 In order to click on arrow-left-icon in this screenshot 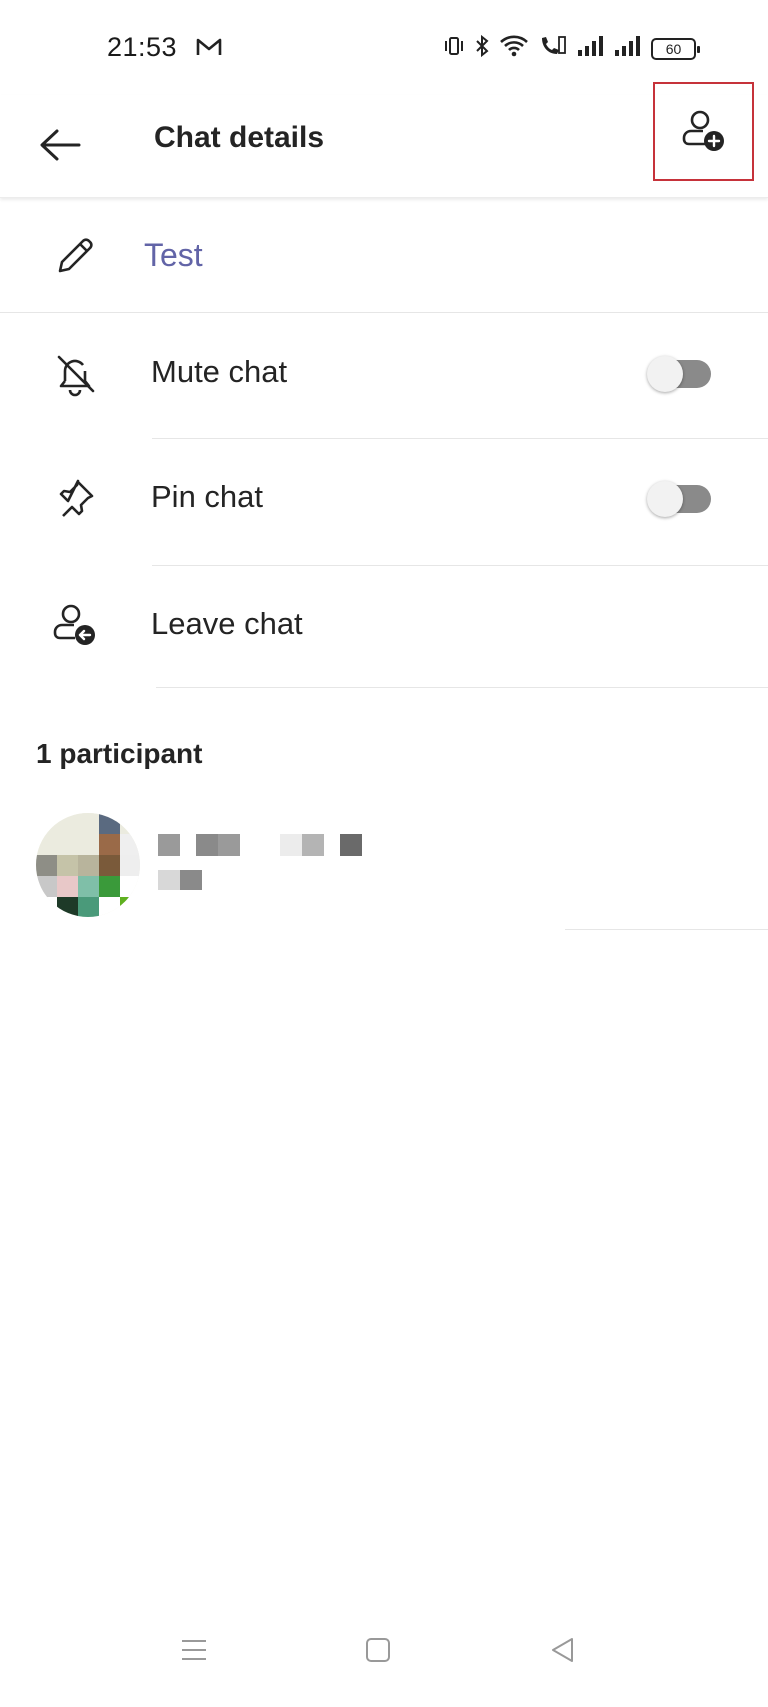, I will do `click(60, 145)`.